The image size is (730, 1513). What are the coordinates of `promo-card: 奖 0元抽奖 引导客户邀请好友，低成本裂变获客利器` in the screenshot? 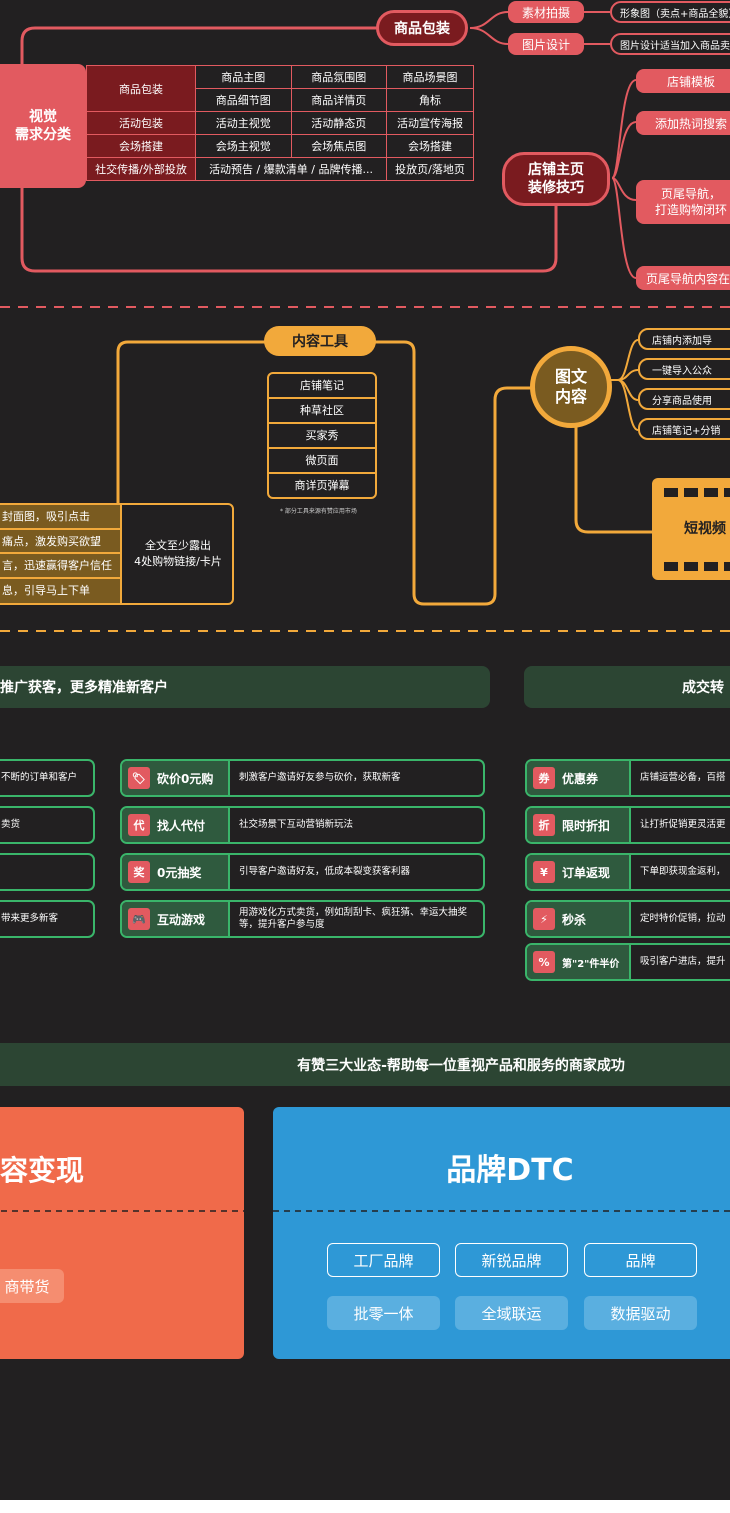 It's located at (302, 872).